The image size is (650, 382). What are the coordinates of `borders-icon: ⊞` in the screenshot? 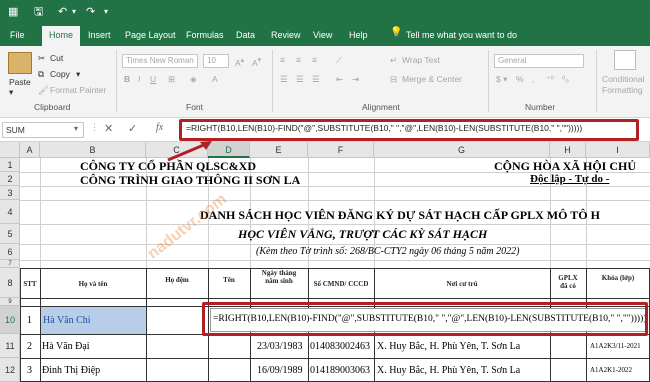 It's located at (171, 79).